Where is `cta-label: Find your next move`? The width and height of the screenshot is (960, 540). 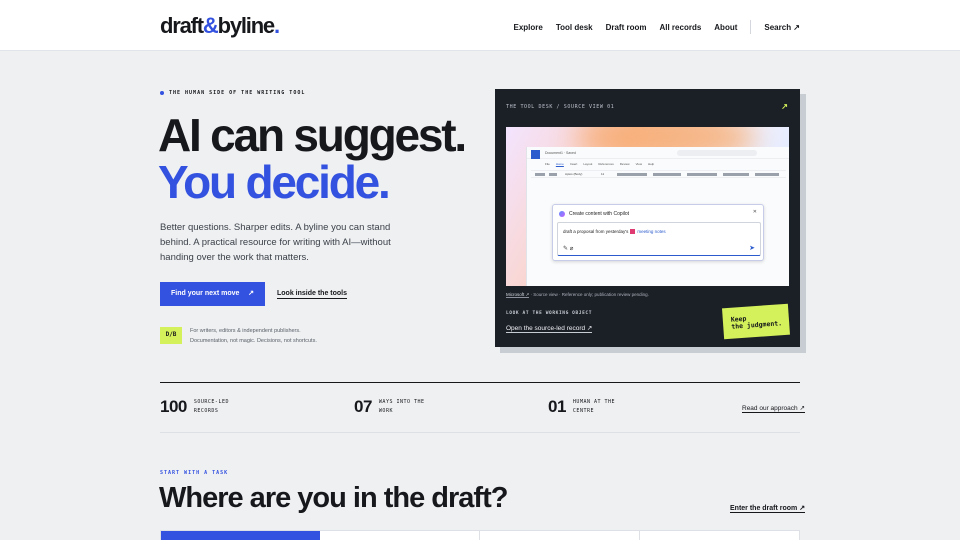
cta-label: Find your next move is located at coordinates (205, 293).